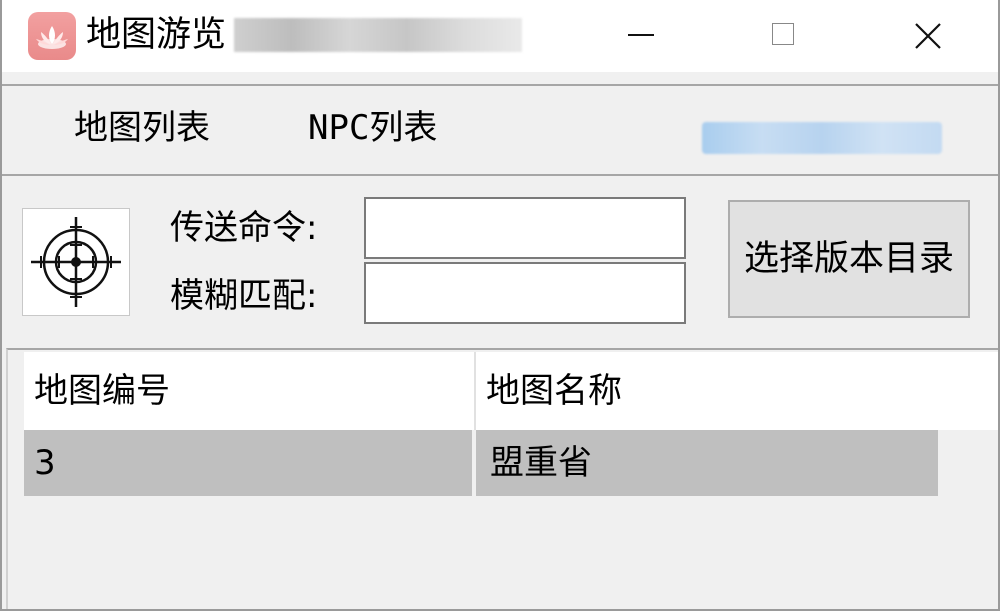 The image size is (1000, 611). Describe the element at coordinates (244, 228) in the screenshot. I see `teleport-command-label: 传送命令:` at that location.